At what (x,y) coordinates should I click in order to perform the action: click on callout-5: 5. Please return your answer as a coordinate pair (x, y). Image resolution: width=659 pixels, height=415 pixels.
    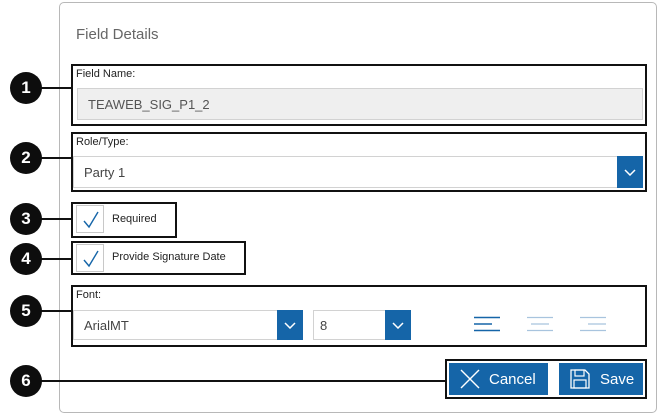
    Looking at the image, I should click on (26, 311).